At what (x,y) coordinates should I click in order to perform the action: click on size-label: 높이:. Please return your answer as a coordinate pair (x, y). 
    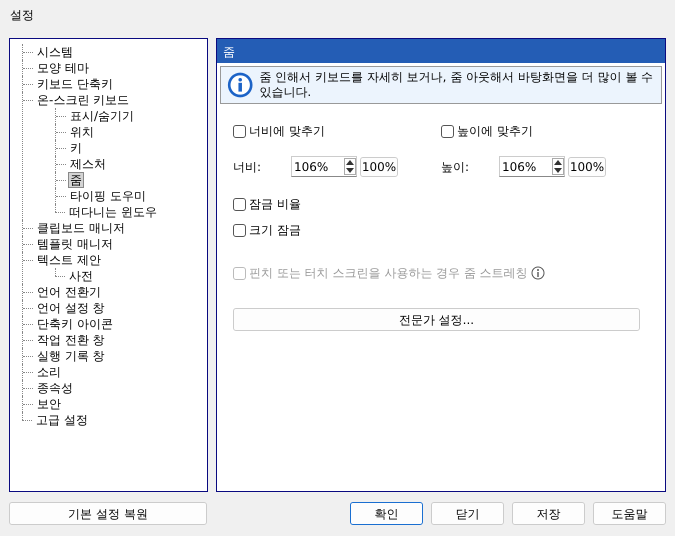
    Looking at the image, I should click on (455, 167).